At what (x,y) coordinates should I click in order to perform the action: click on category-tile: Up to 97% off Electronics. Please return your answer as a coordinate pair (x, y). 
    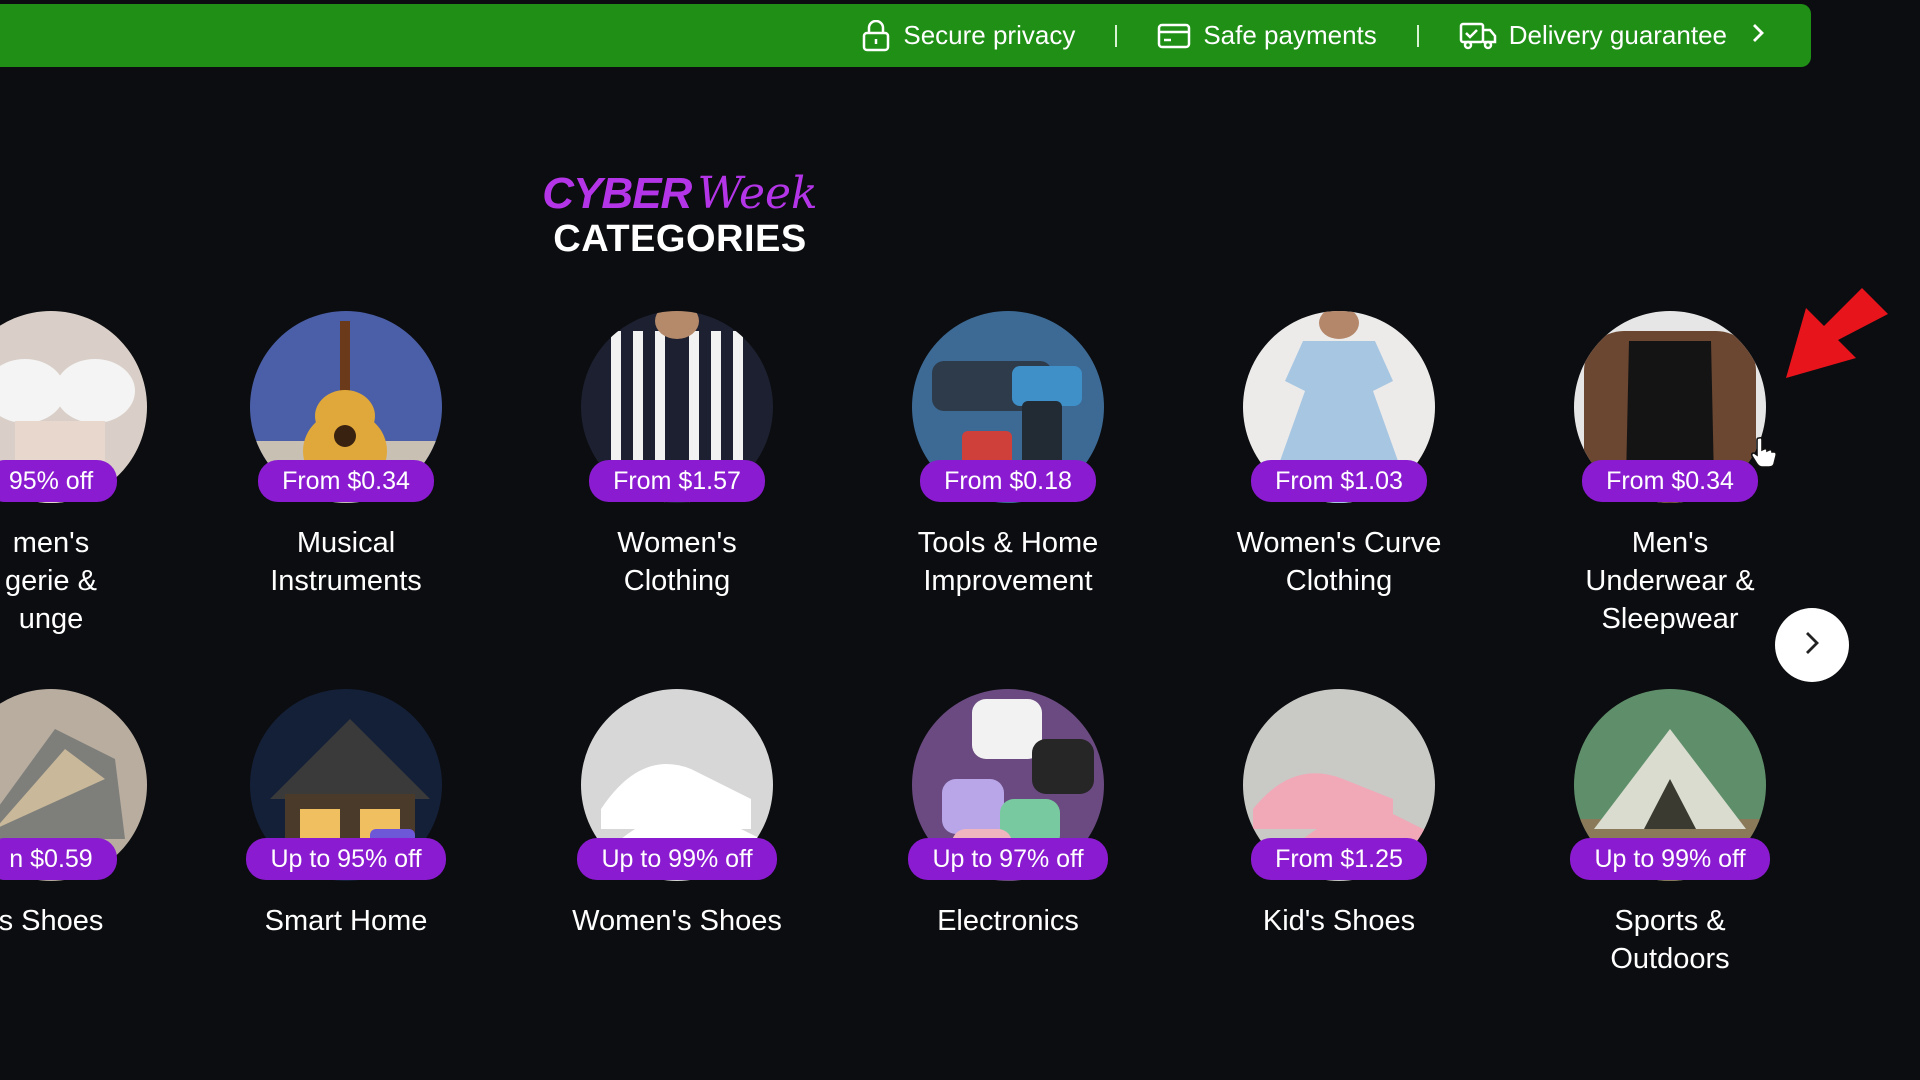
    Looking at the image, I should click on (1008, 814).